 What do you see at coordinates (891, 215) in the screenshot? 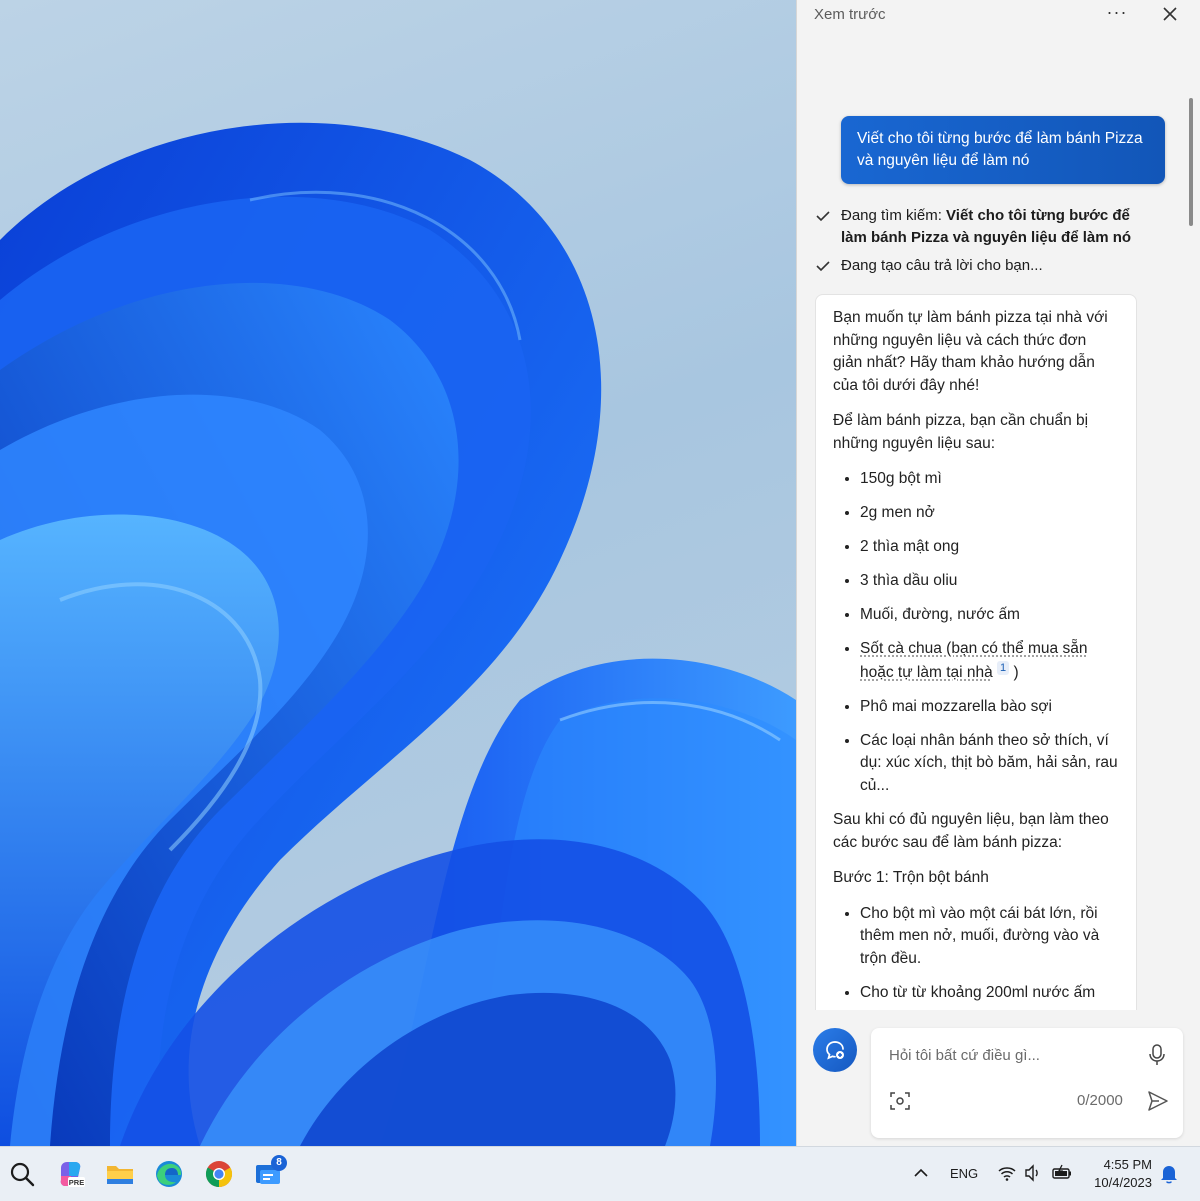
I see `status-searching-label: Đang tìm kiếm:` at bounding box center [891, 215].